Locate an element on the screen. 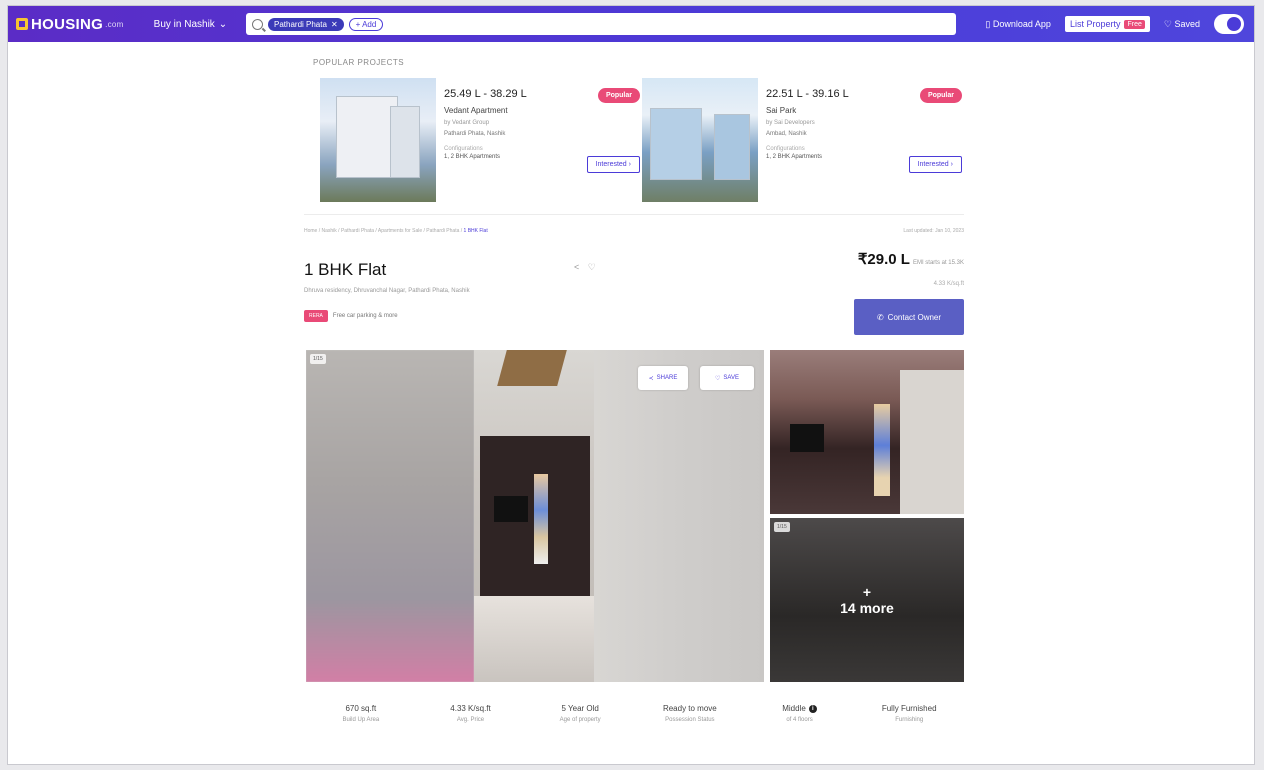 Image resolution: width=1264 pixels, height=770 pixels. emi-link: EMI starts at 15.3K is located at coordinates (938, 263).